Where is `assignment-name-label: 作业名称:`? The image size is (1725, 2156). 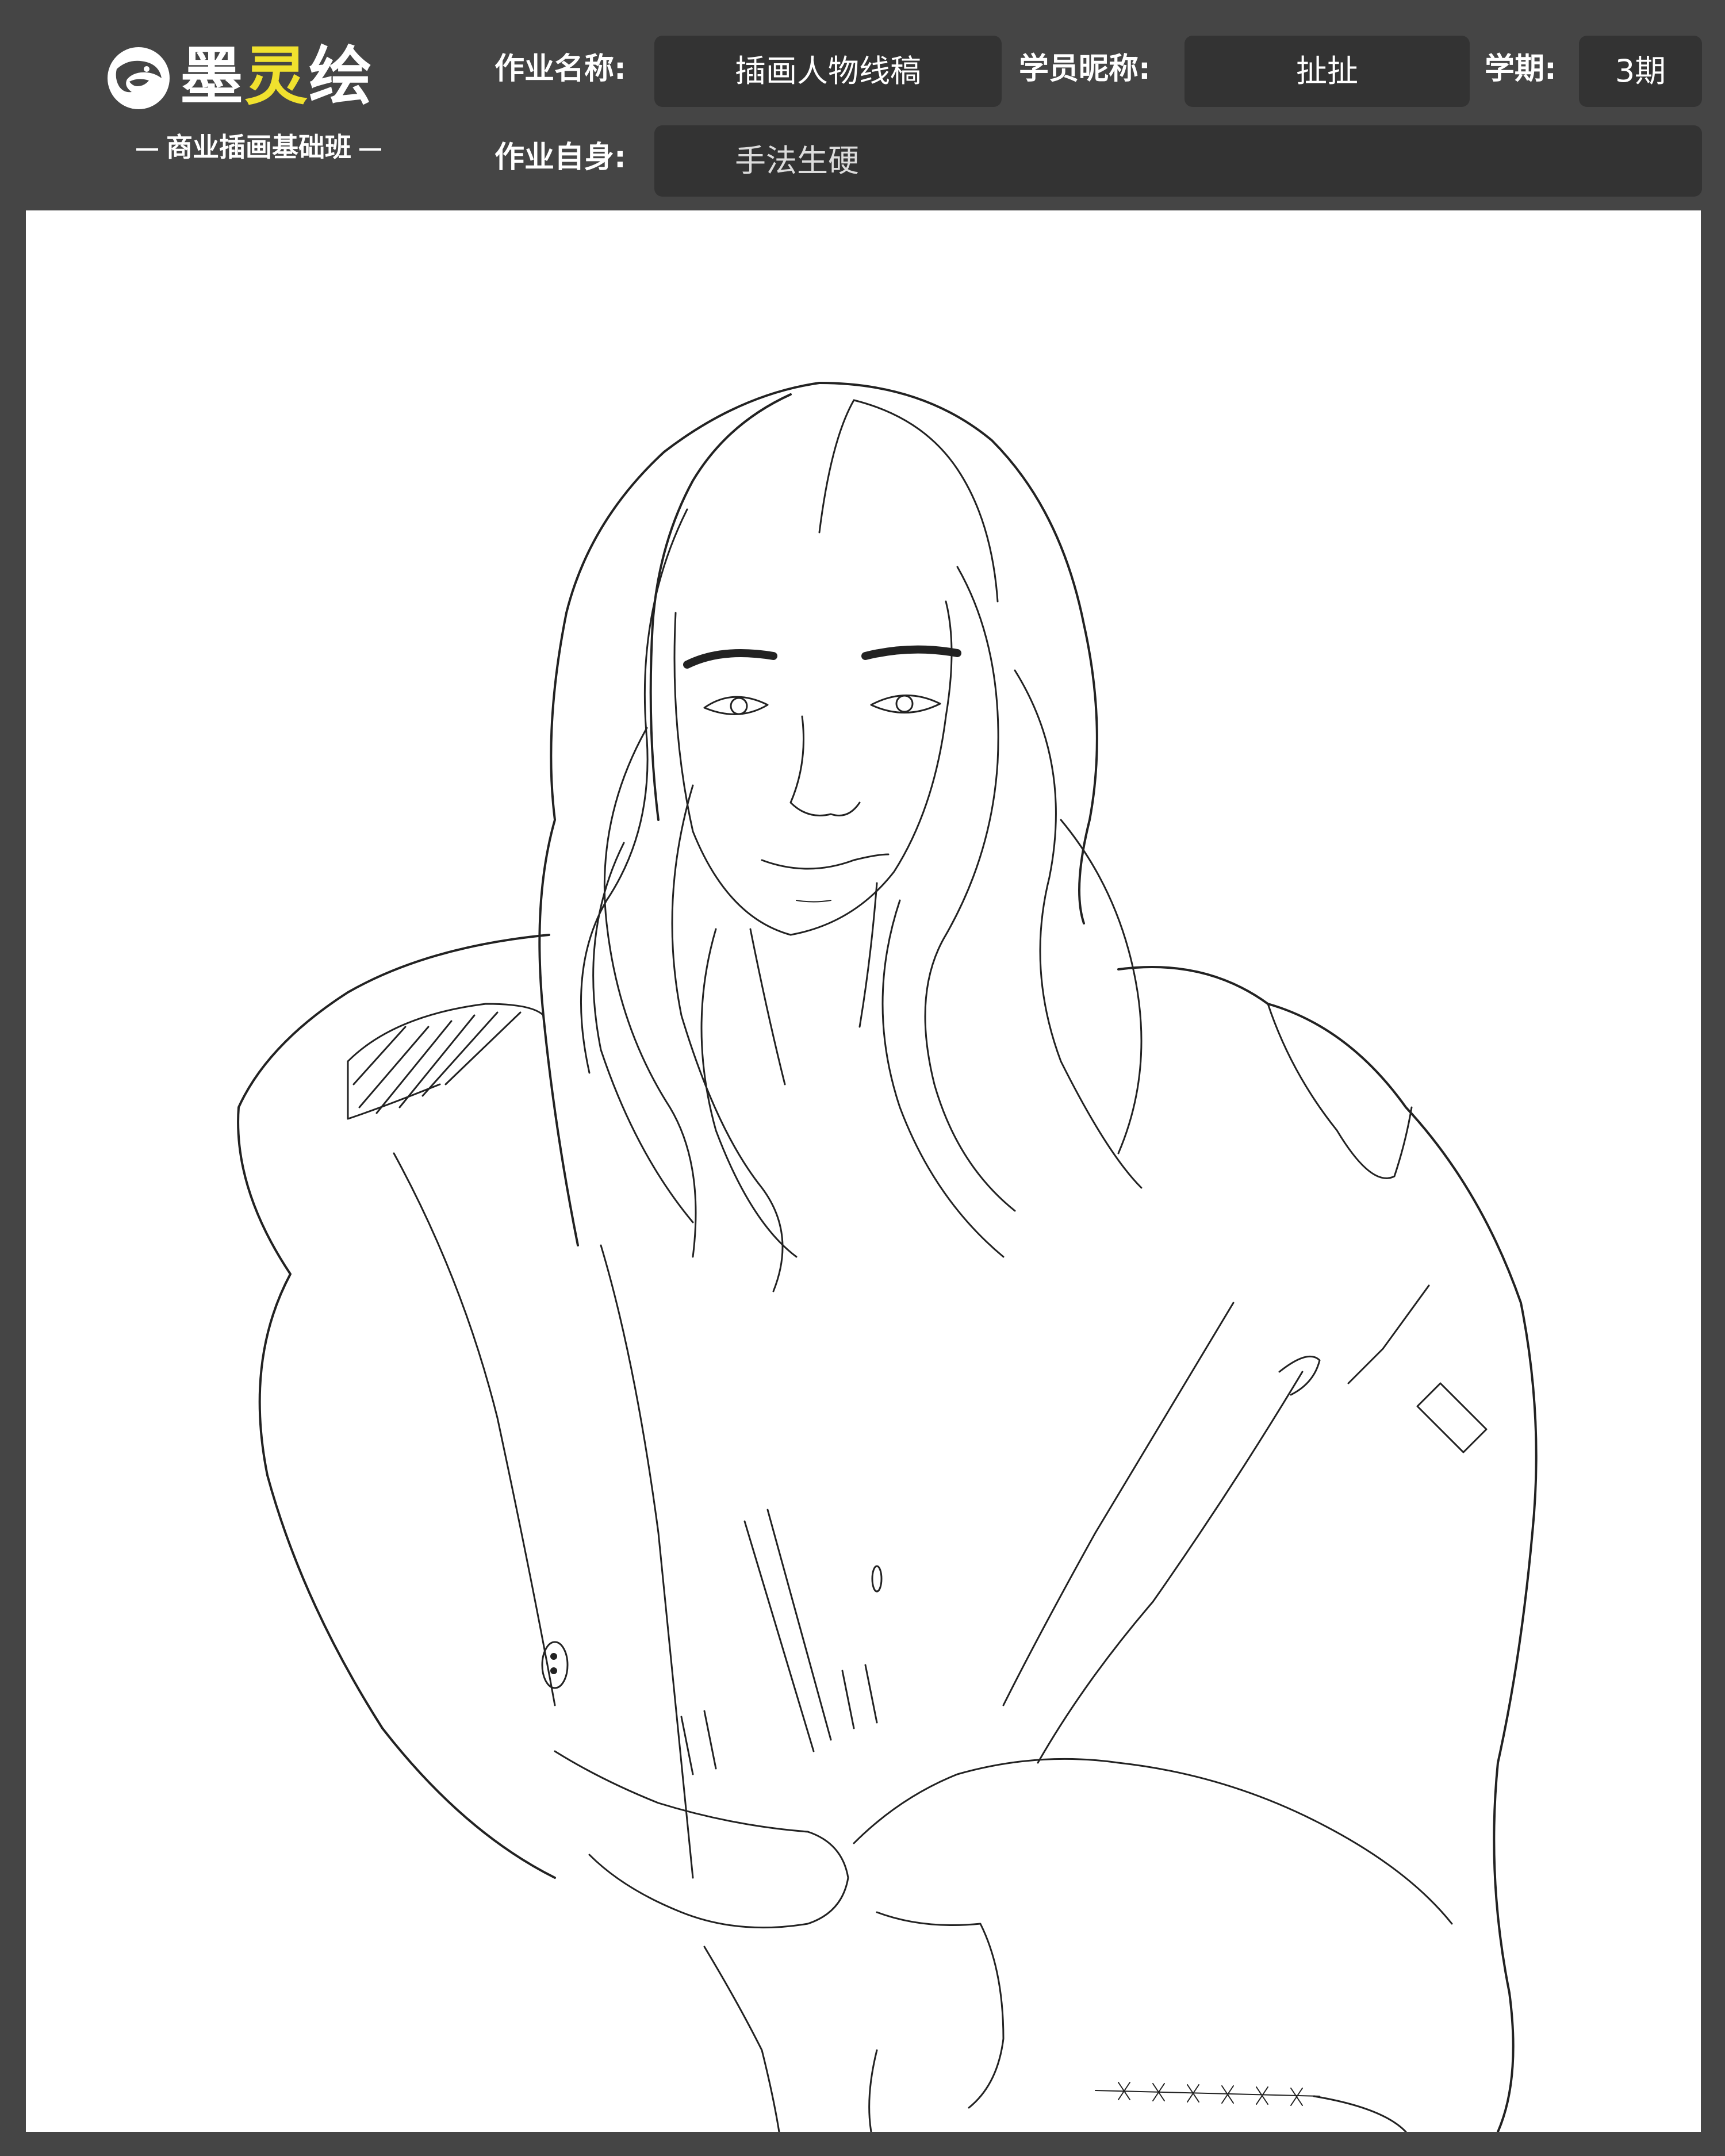
assignment-name-label: 作业名称: is located at coordinates (560, 69).